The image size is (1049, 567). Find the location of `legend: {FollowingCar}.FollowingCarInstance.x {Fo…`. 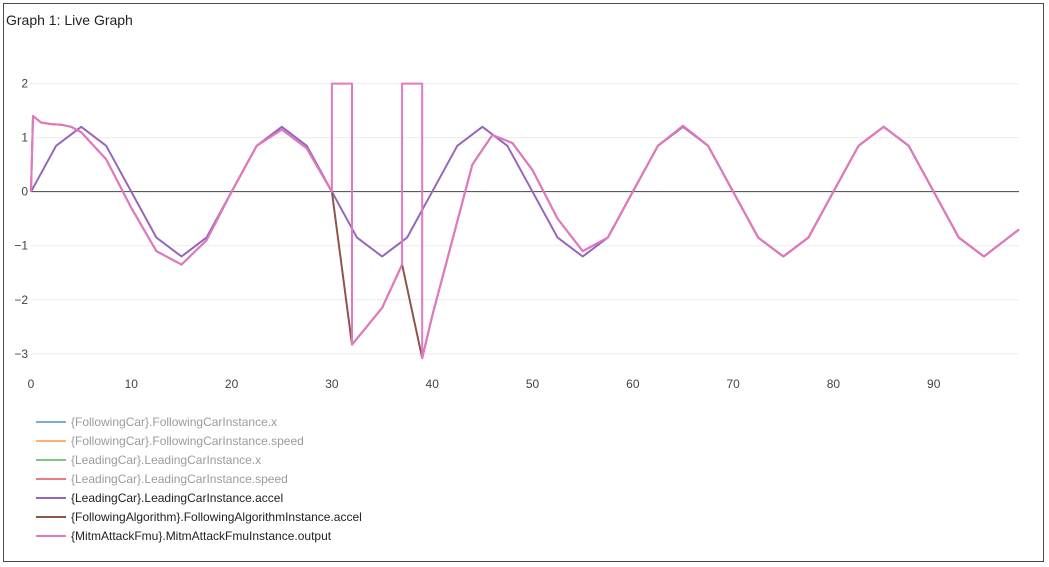

legend: {FollowingCar}.FollowingCarInstance.x {Fo… is located at coordinates (199, 478).